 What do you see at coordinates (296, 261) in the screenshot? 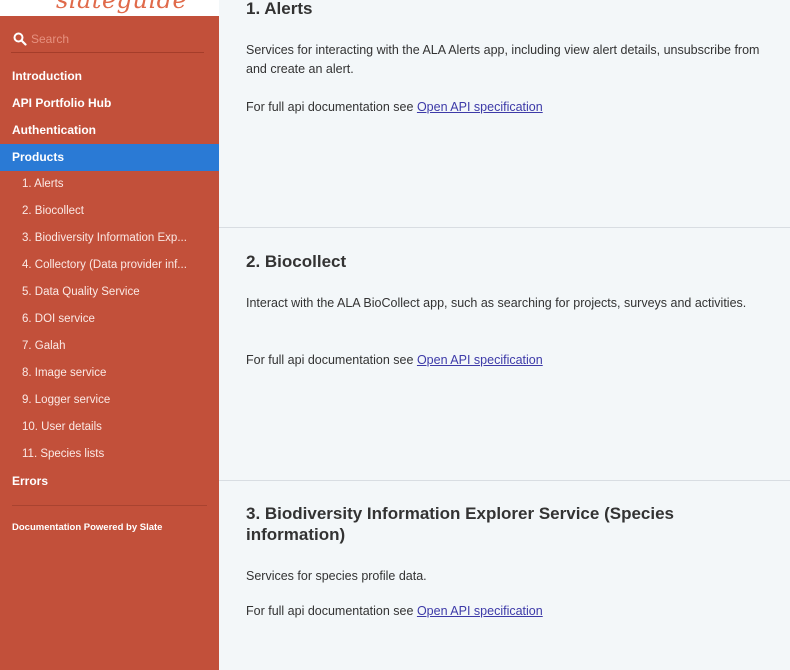
I see `section-title: 2. Biocollect` at bounding box center [296, 261].